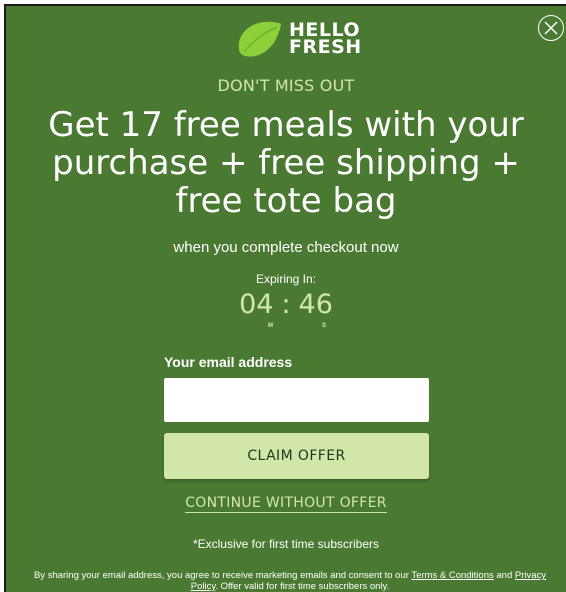  I want to click on legal-text-and: and, so click(504, 575).